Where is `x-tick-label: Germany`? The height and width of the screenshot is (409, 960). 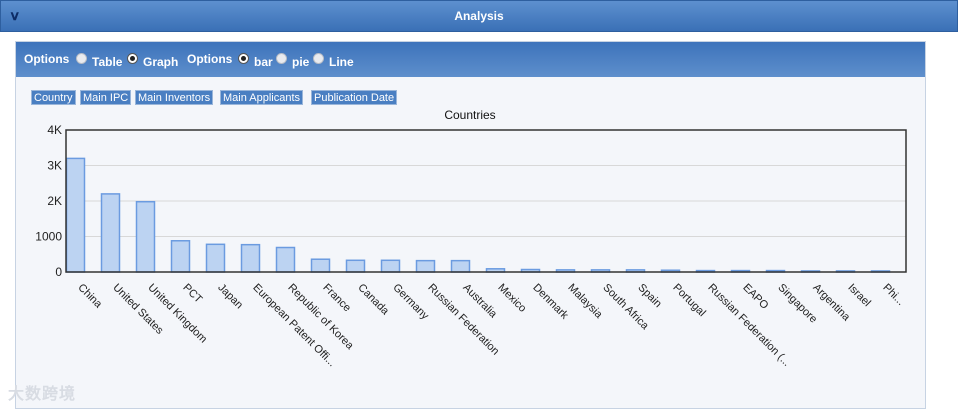
x-tick-label: Germany is located at coordinates (410, 302).